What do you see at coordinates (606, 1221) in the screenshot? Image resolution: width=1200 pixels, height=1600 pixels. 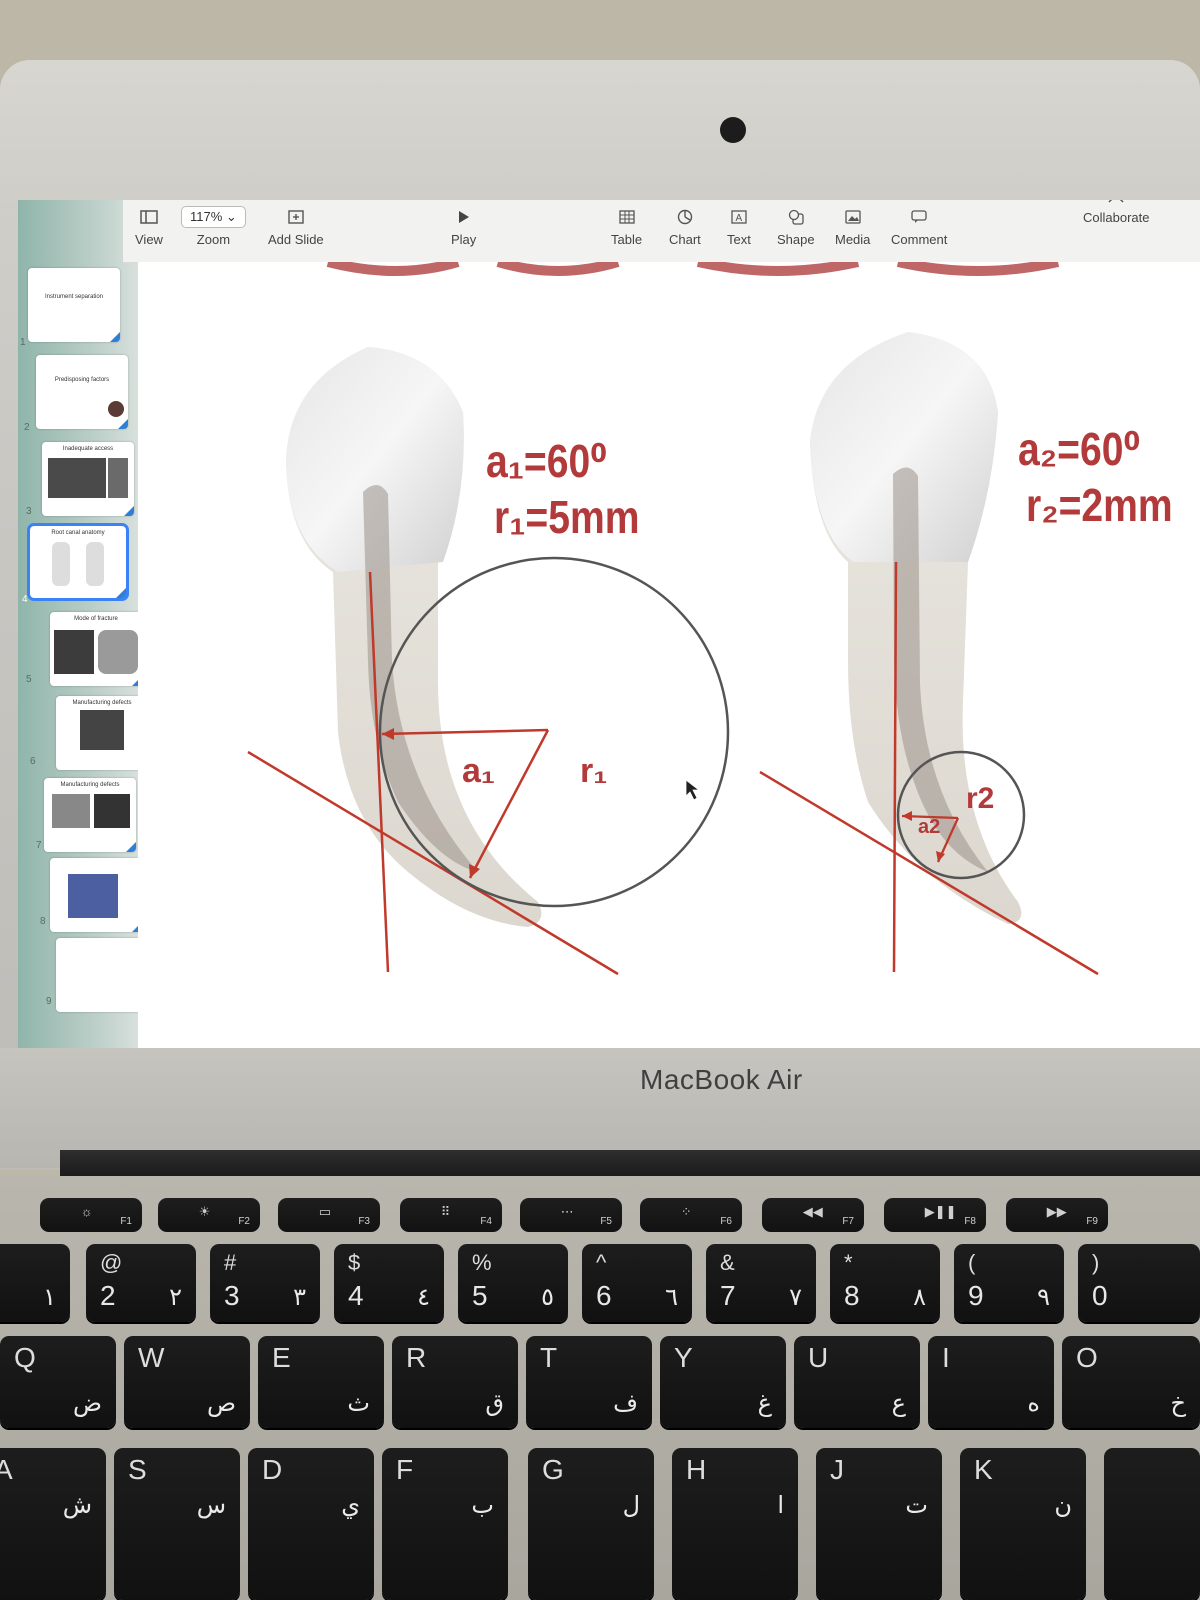 I see `key-label: F5` at bounding box center [606, 1221].